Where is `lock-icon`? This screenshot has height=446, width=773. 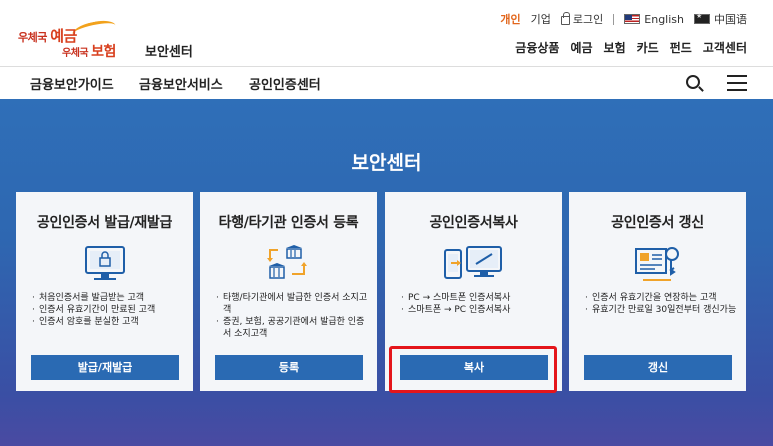 lock-icon is located at coordinates (565, 18).